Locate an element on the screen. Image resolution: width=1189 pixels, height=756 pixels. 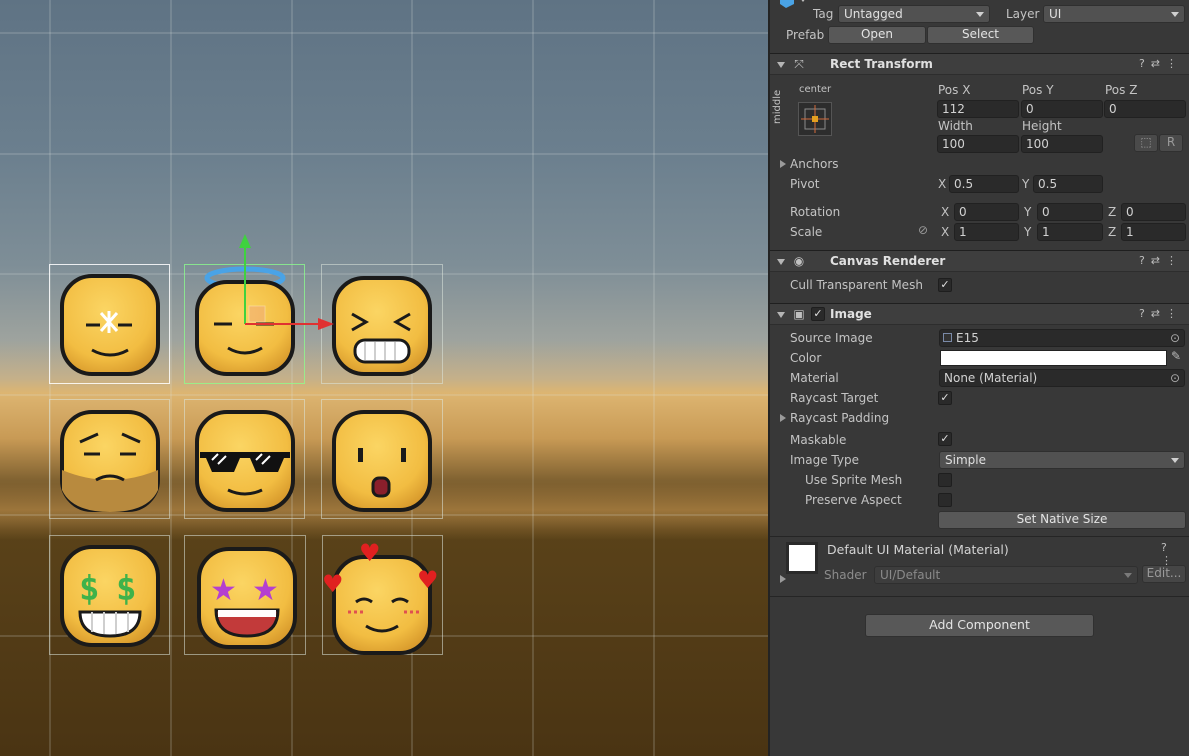
use-sprite-mesh-checkbox is located at coordinates (945, 480).